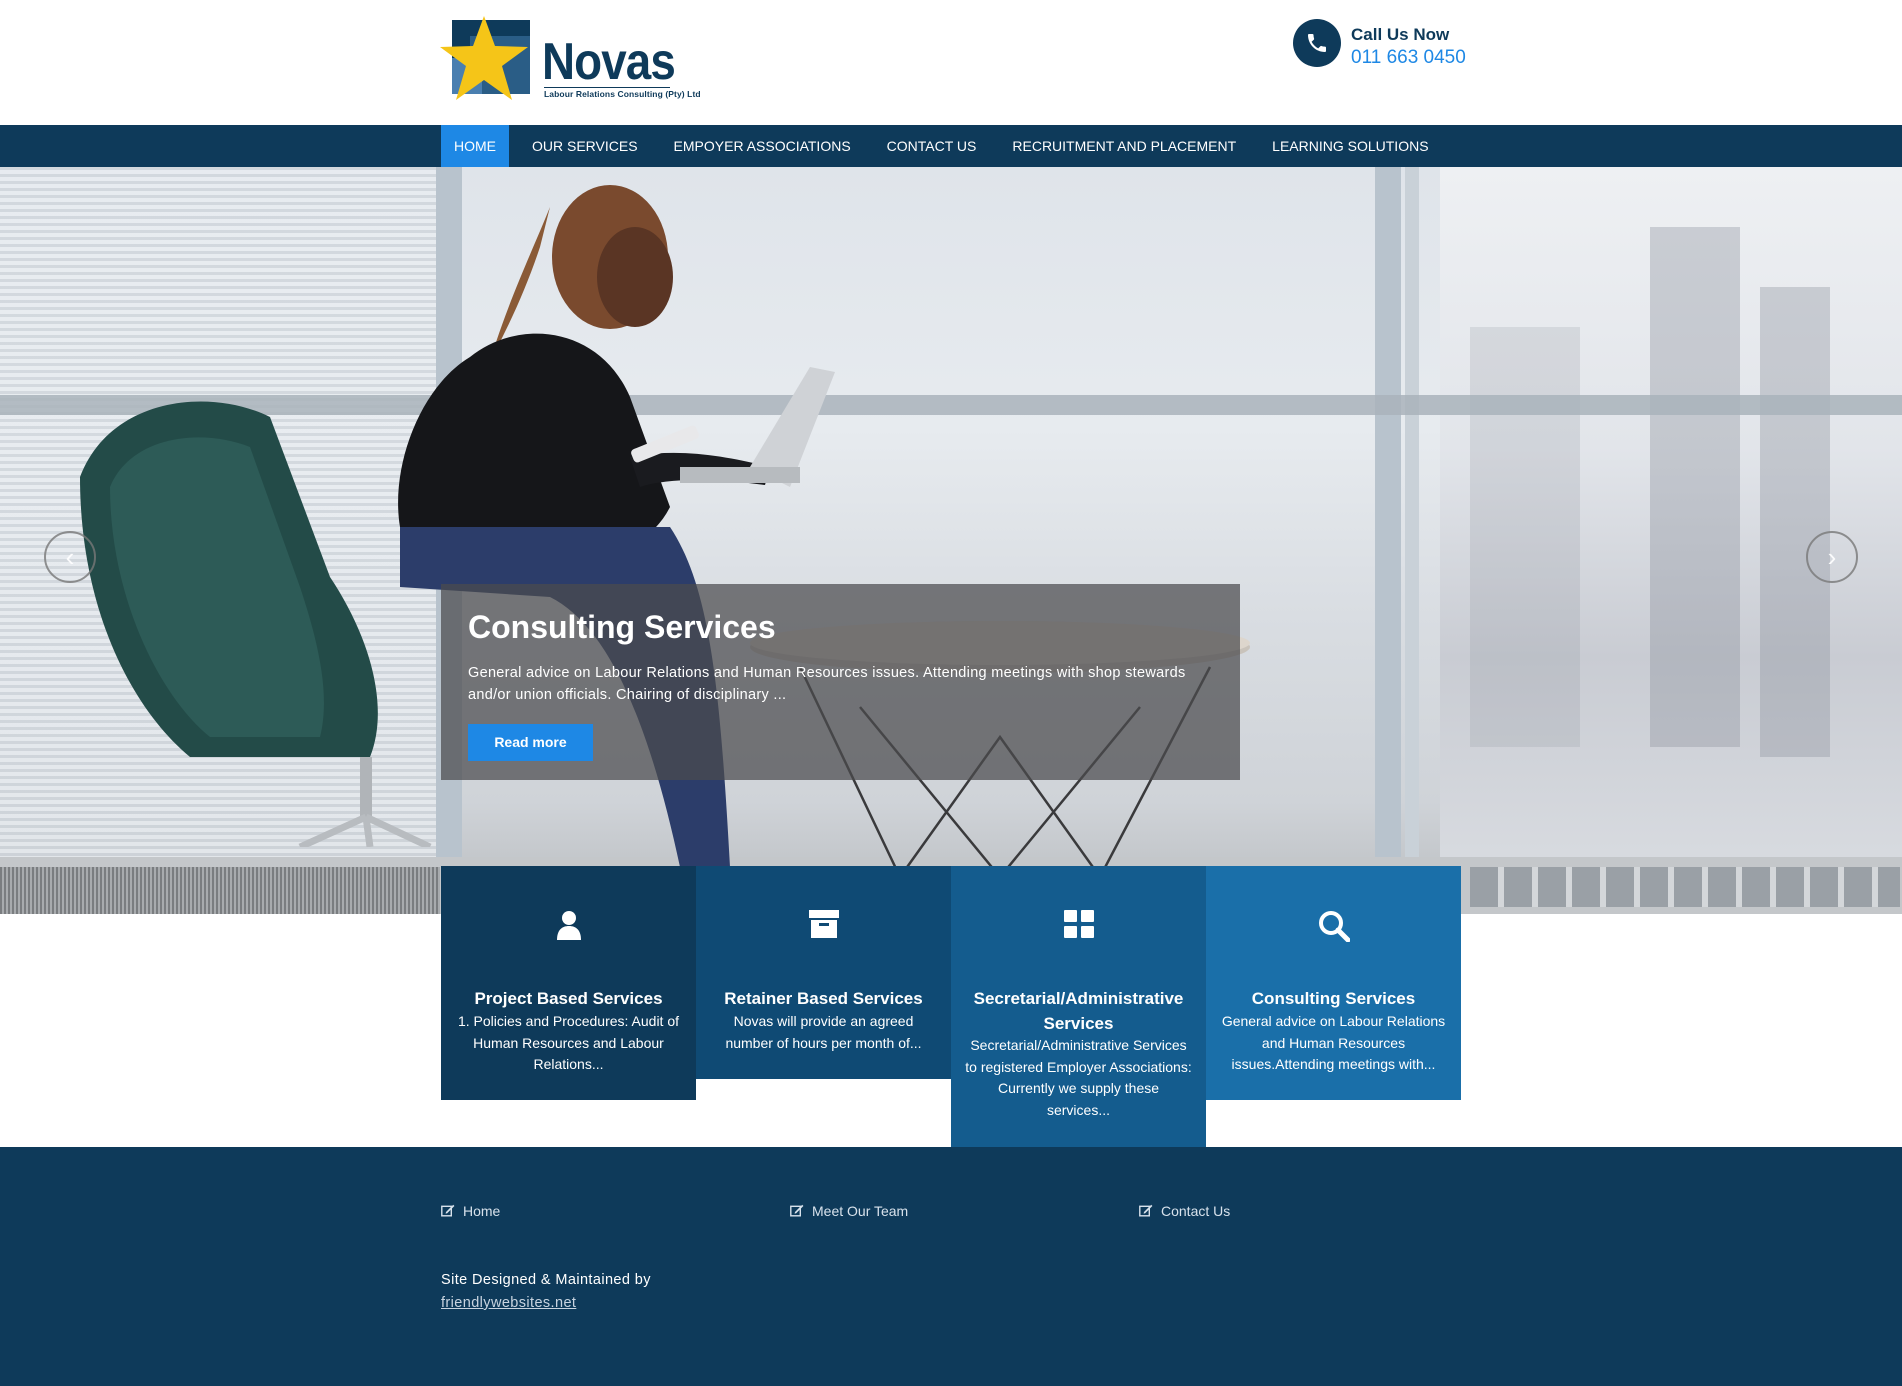 The height and width of the screenshot is (1386, 1902). What do you see at coordinates (1124, 146) in the screenshot?
I see `nav-item-recruitment: RECRUITMENT AND PLACEMENT` at bounding box center [1124, 146].